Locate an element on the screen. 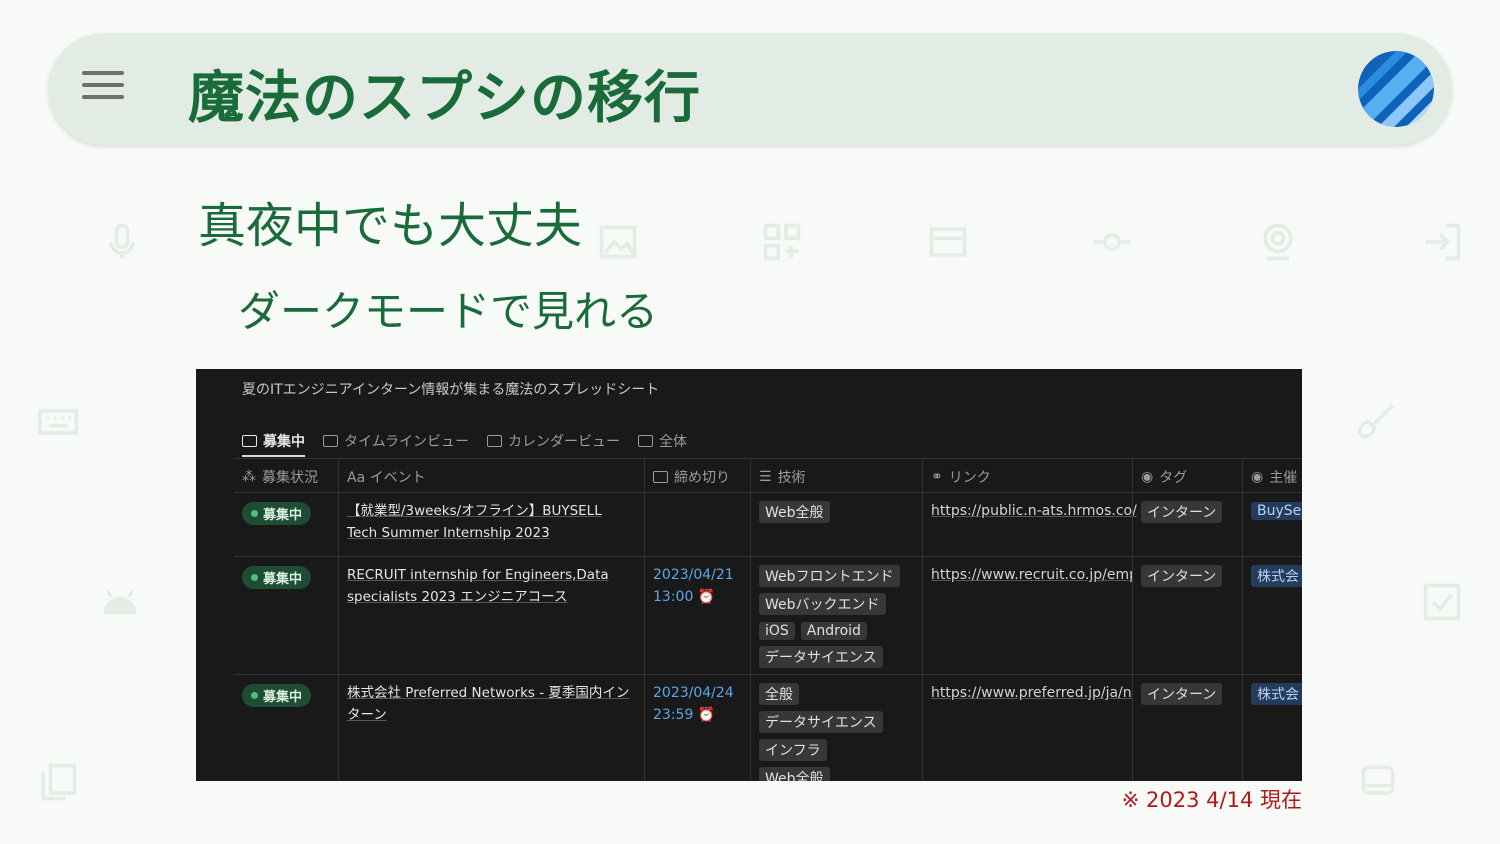  add-widget-icon is located at coordinates (782, 242).